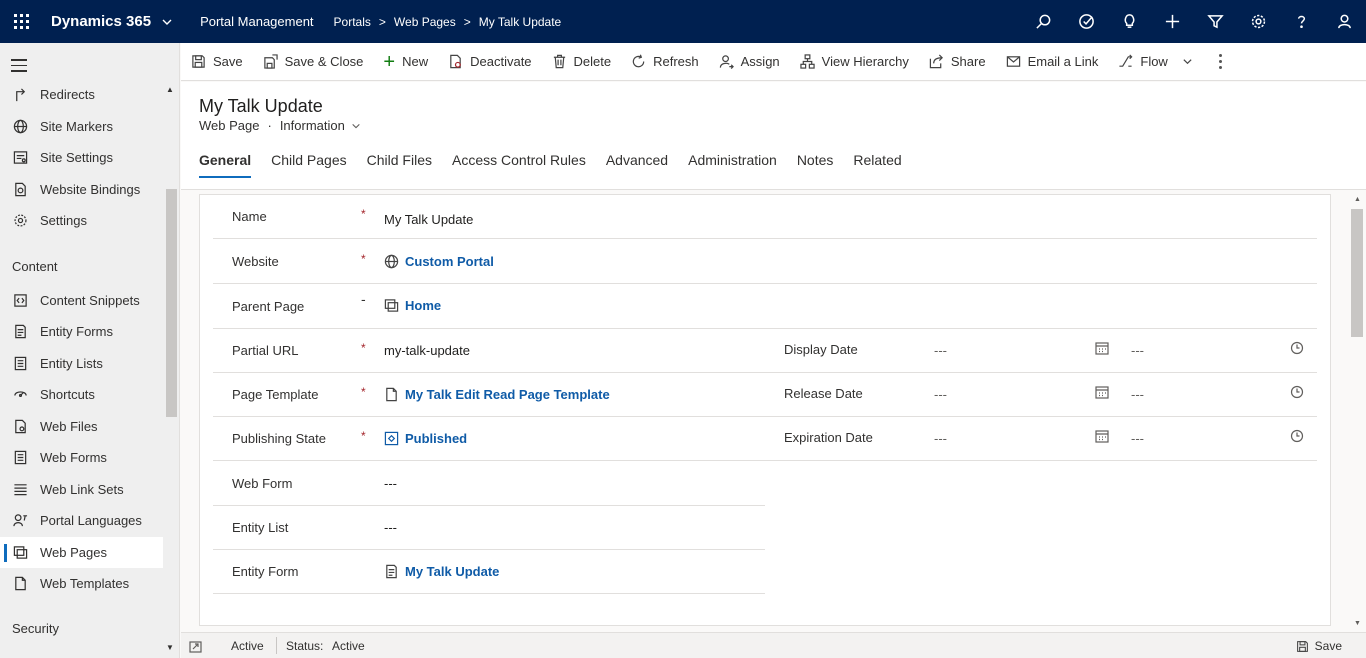  Describe the element at coordinates (81, 126) in the screenshot. I see `sidebar-item-site-markers: Site Markers` at that location.